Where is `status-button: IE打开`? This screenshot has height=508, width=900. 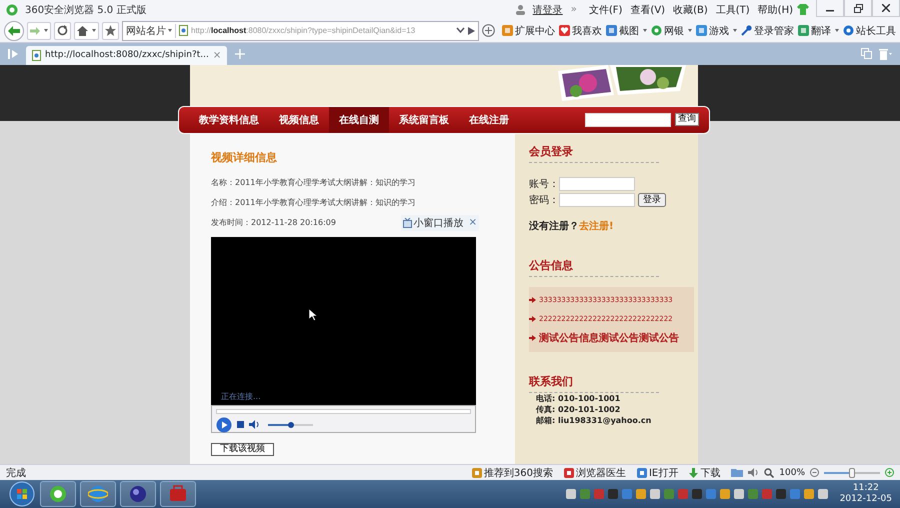
status-button: IE打开 is located at coordinates (663, 473).